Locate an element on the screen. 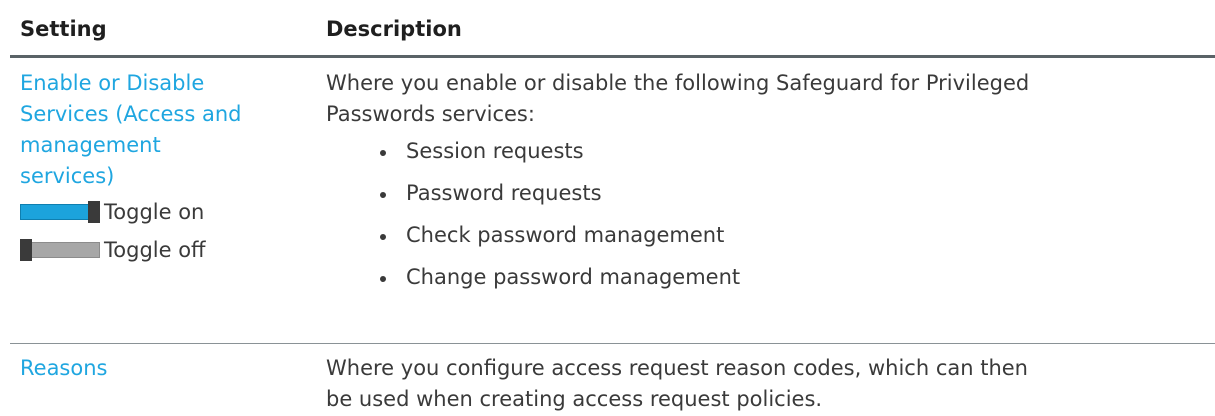 The height and width of the screenshot is (416, 1215). setting-cell: Reasons is located at coordinates (165, 384).